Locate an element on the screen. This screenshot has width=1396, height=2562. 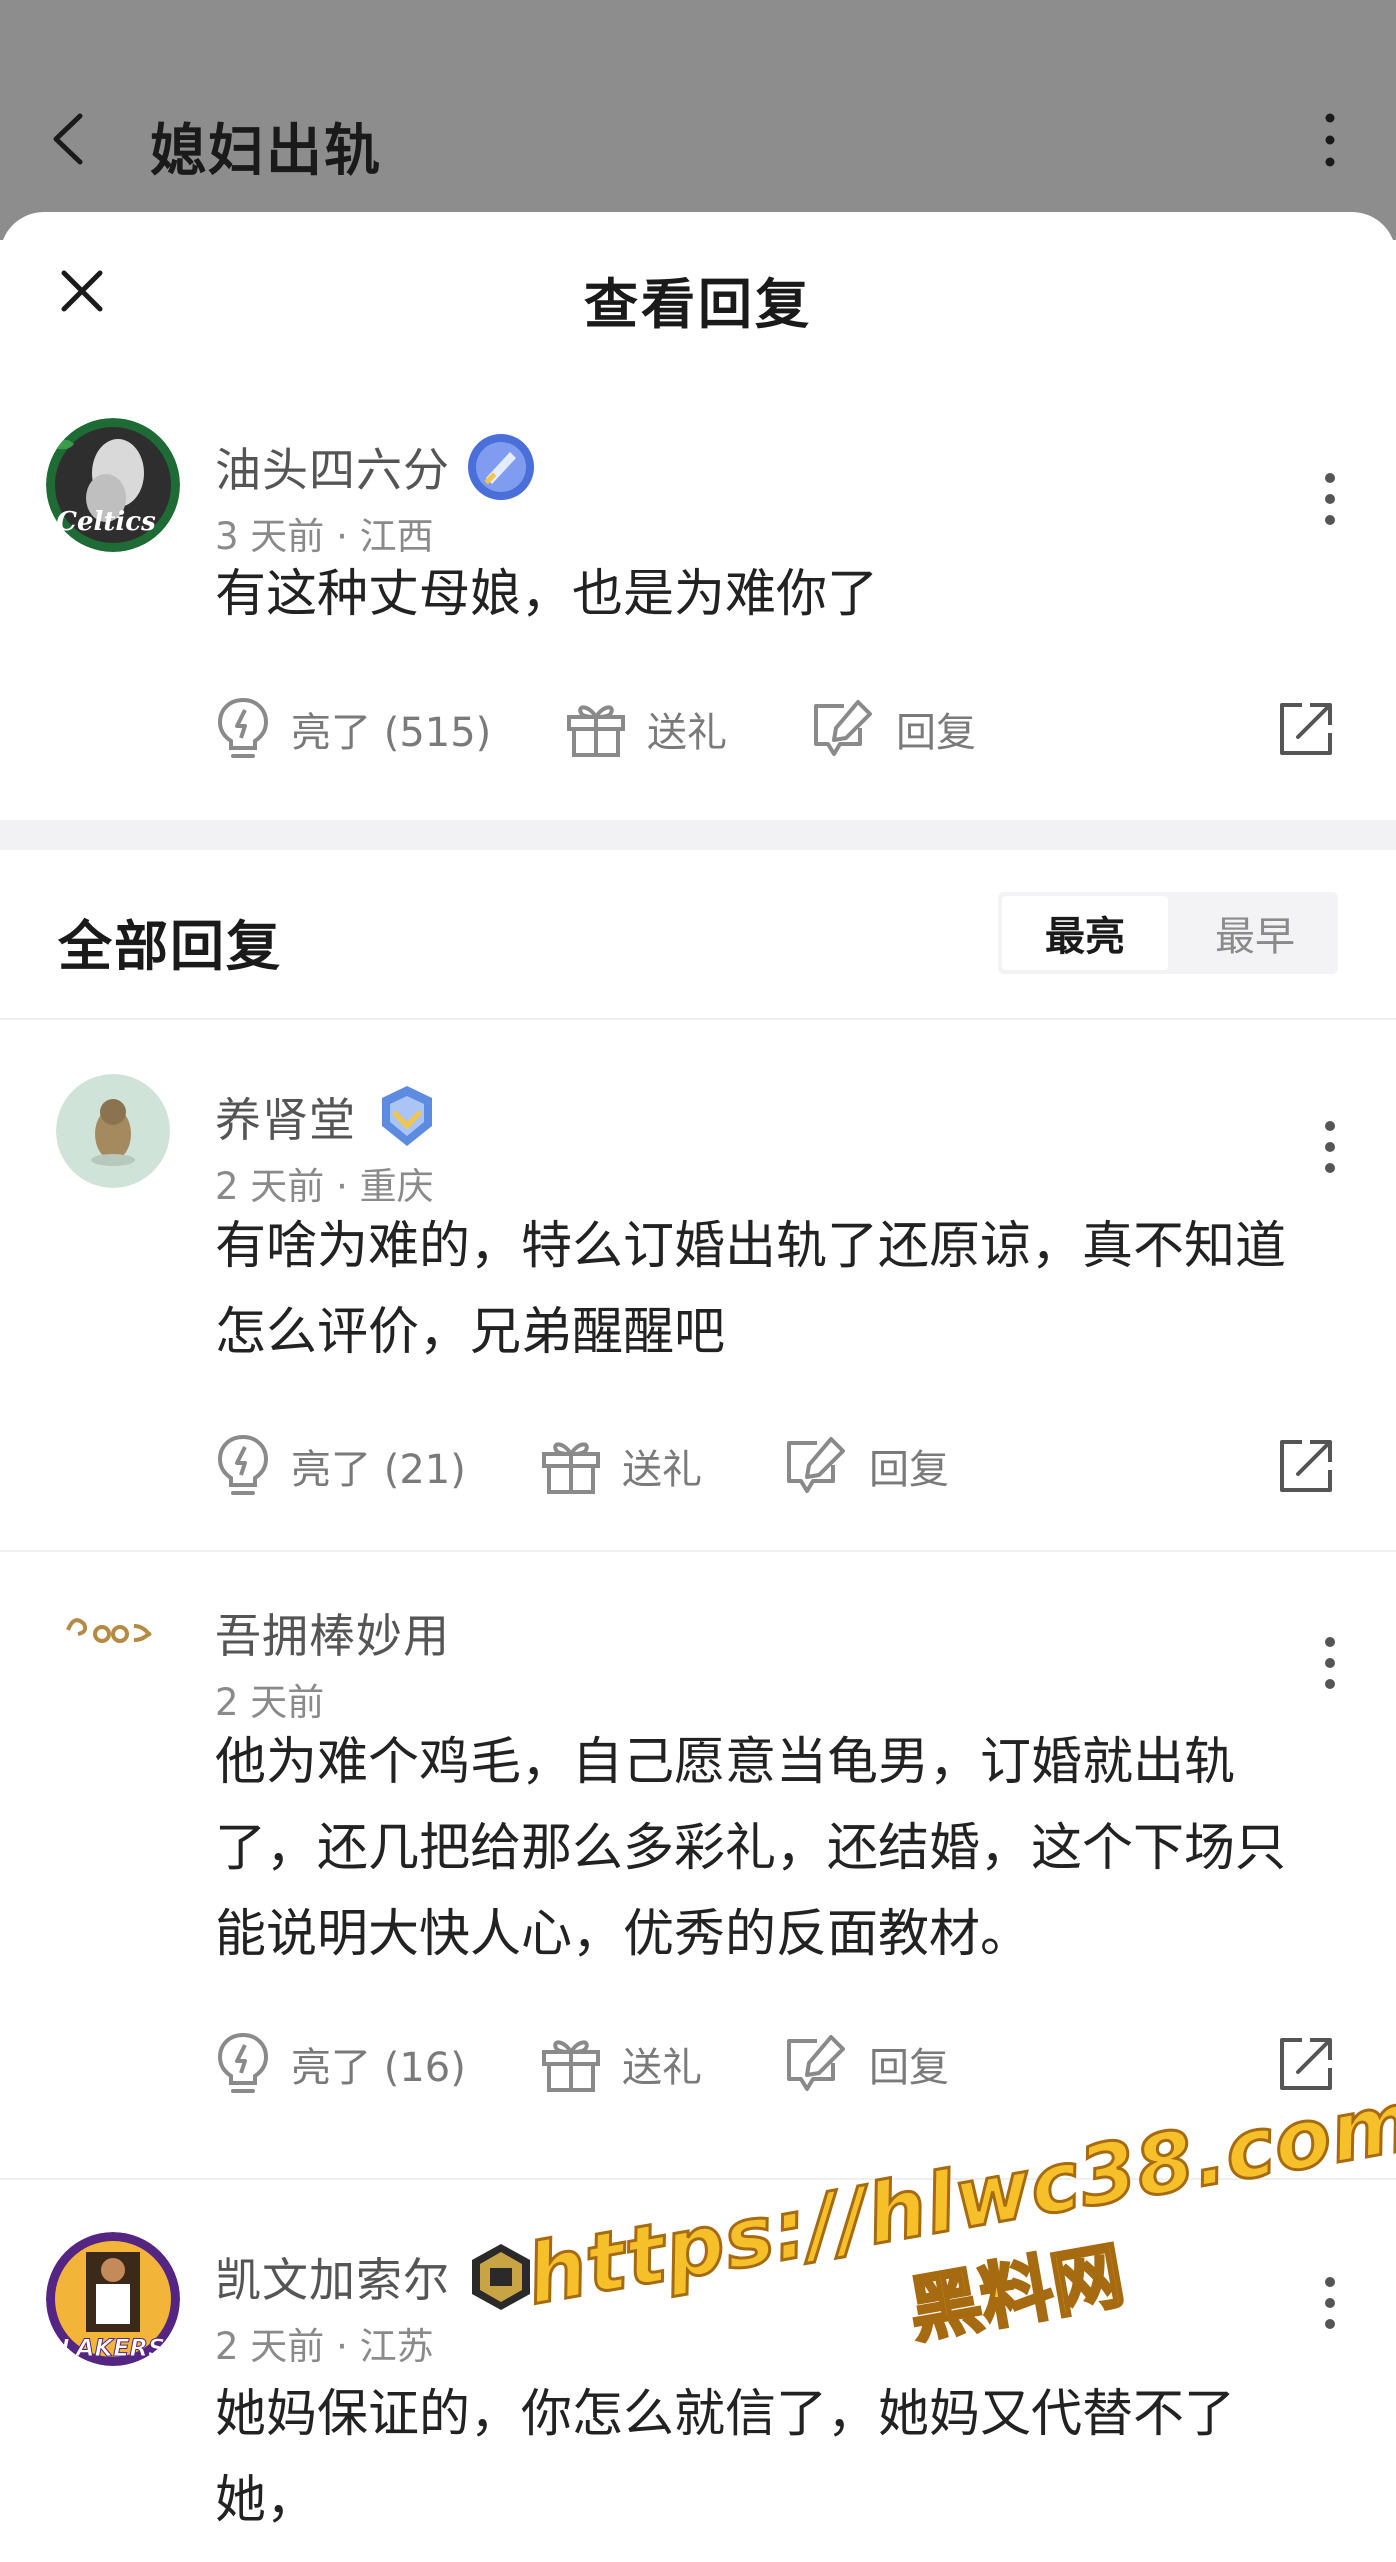
background-page: 媳妇出轨 is located at coordinates (698, 120).